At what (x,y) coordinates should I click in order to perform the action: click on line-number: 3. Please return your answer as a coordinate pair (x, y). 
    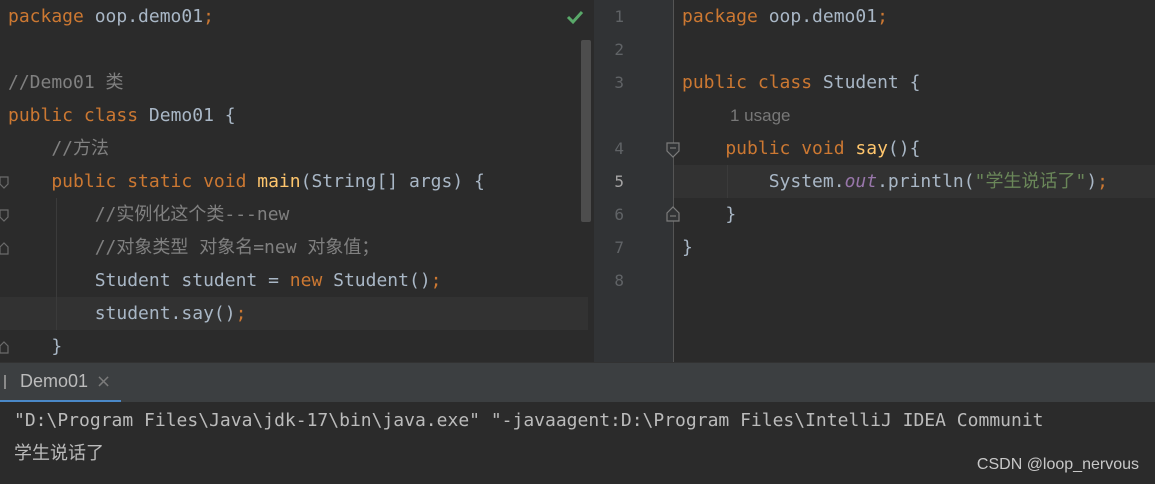
    Looking at the image, I should click on (619, 82).